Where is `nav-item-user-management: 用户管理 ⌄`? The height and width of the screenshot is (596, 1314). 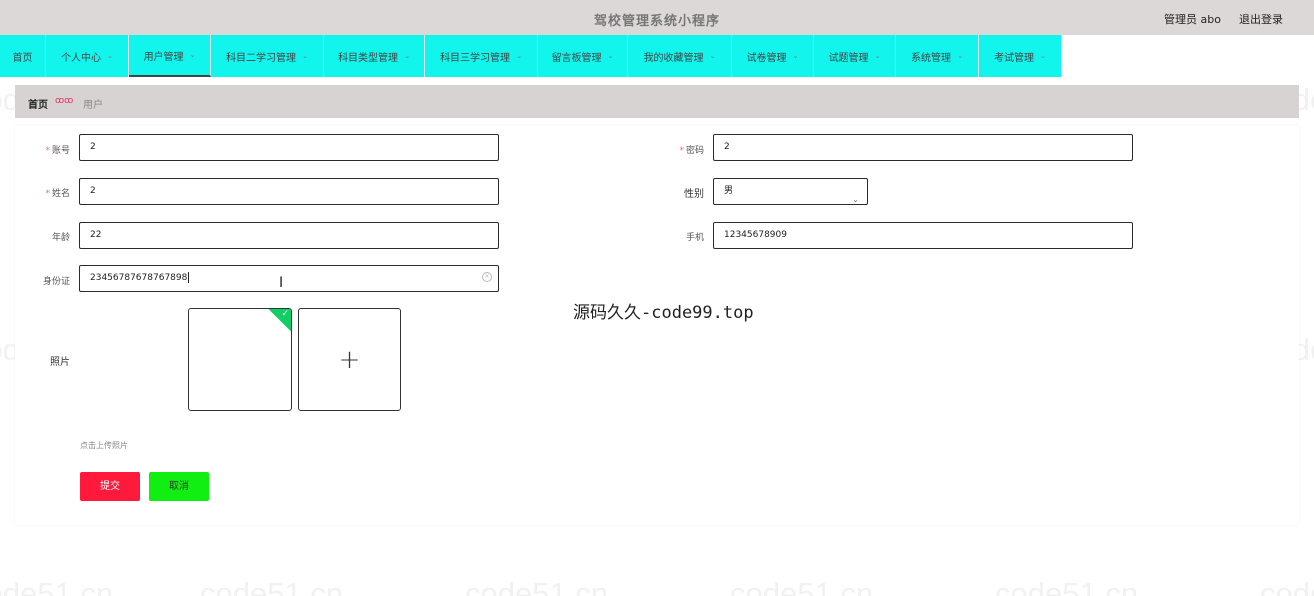
nav-item-user-management: 用户管理 ⌄ is located at coordinates (170, 56).